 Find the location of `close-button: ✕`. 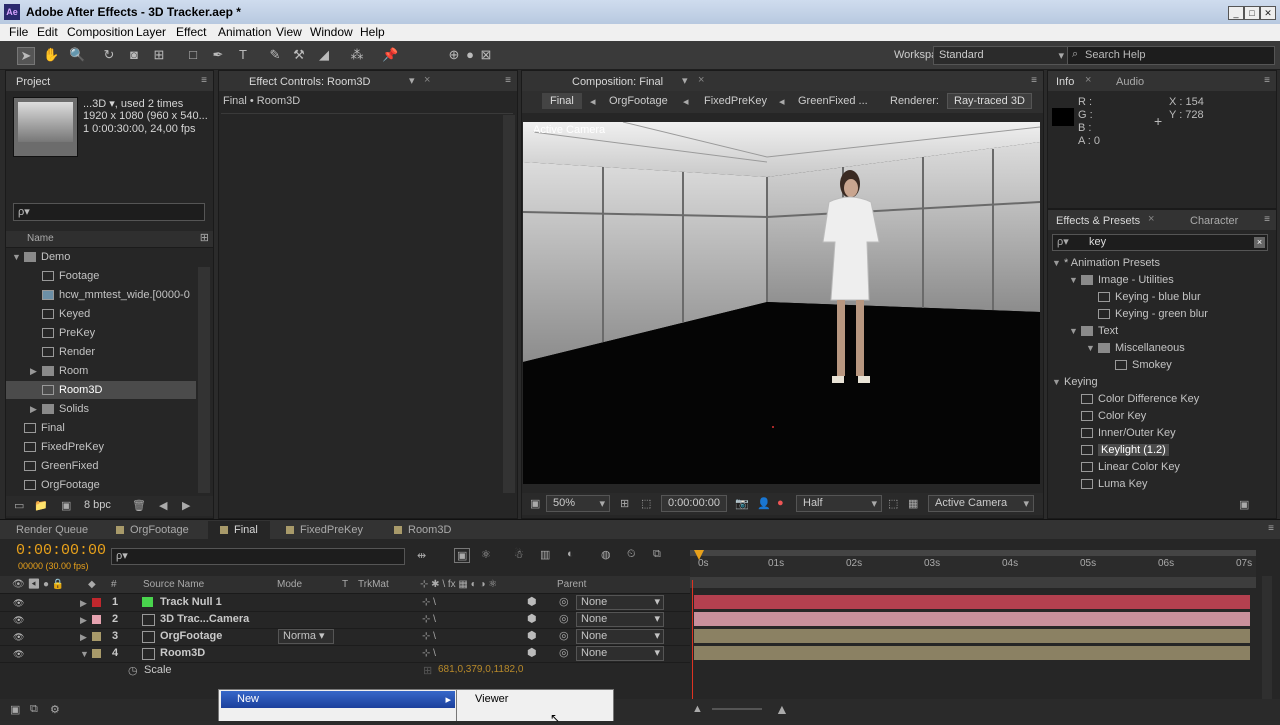

close-button: ✕ is located at coordinates (1268, 13).